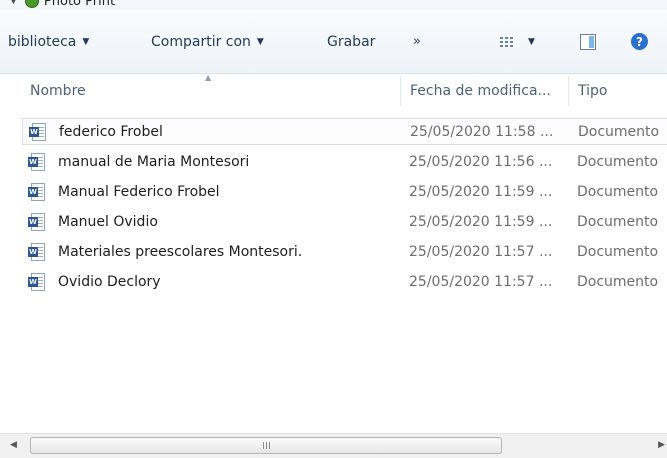  I want to click on more-commands-button: », so click(417, 41).